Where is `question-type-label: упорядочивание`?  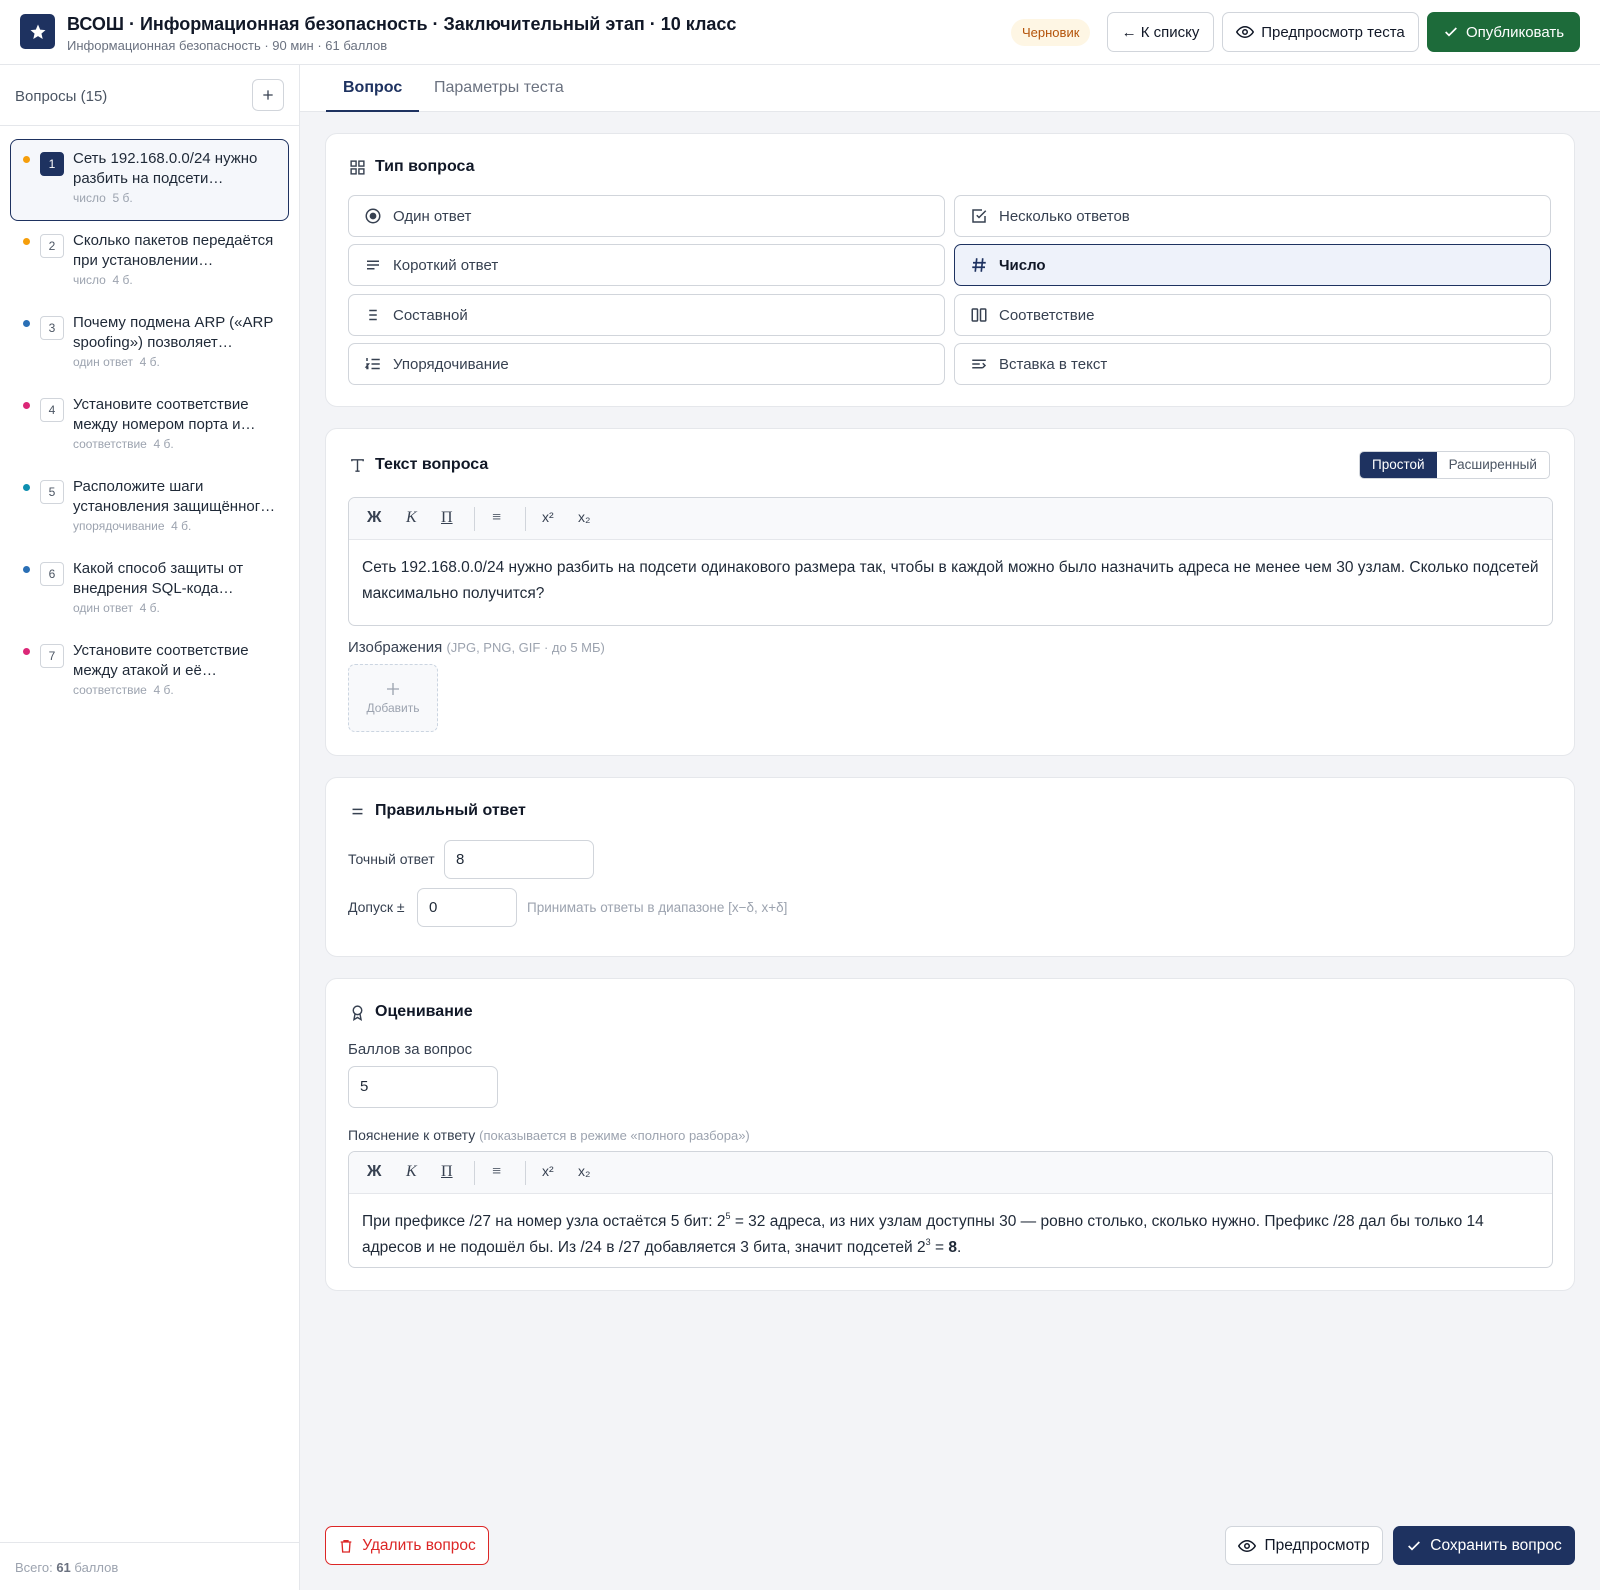 question-type-label: упорядочивание is located at coordinates (119, 526).